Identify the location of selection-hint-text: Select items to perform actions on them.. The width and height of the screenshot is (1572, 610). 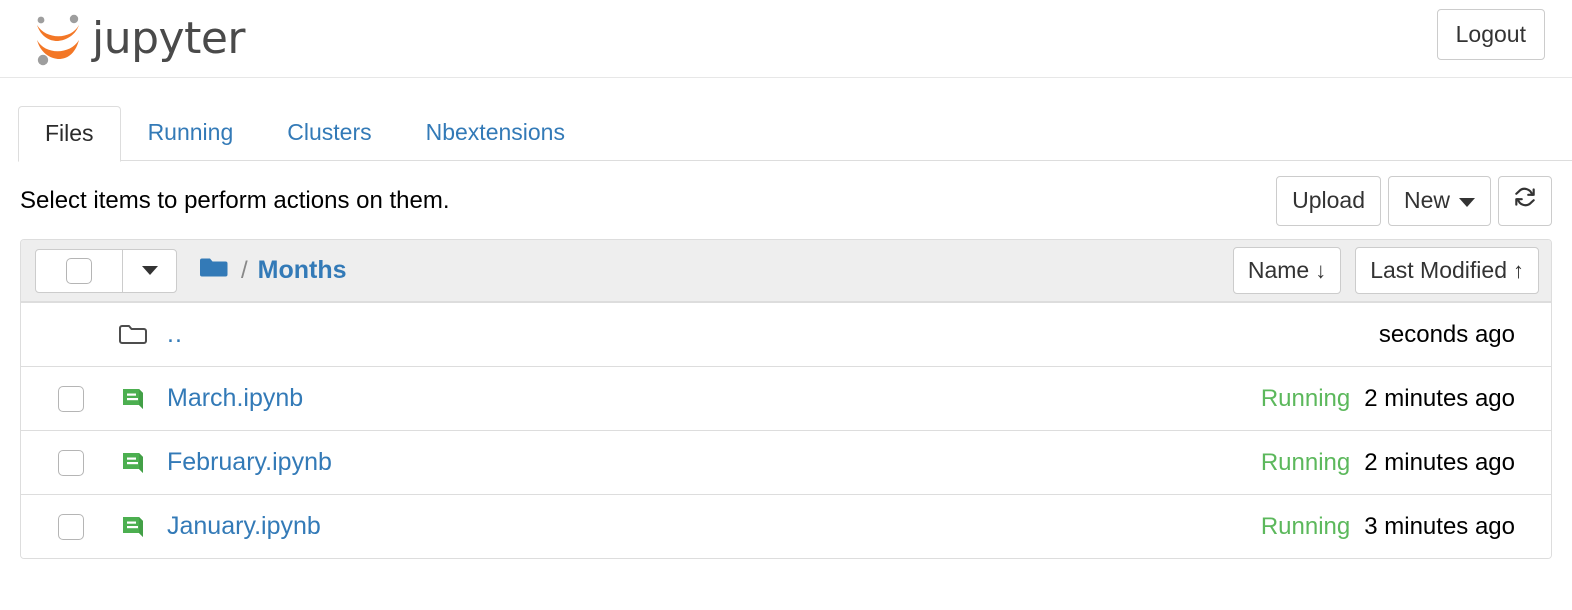
(235, 200).